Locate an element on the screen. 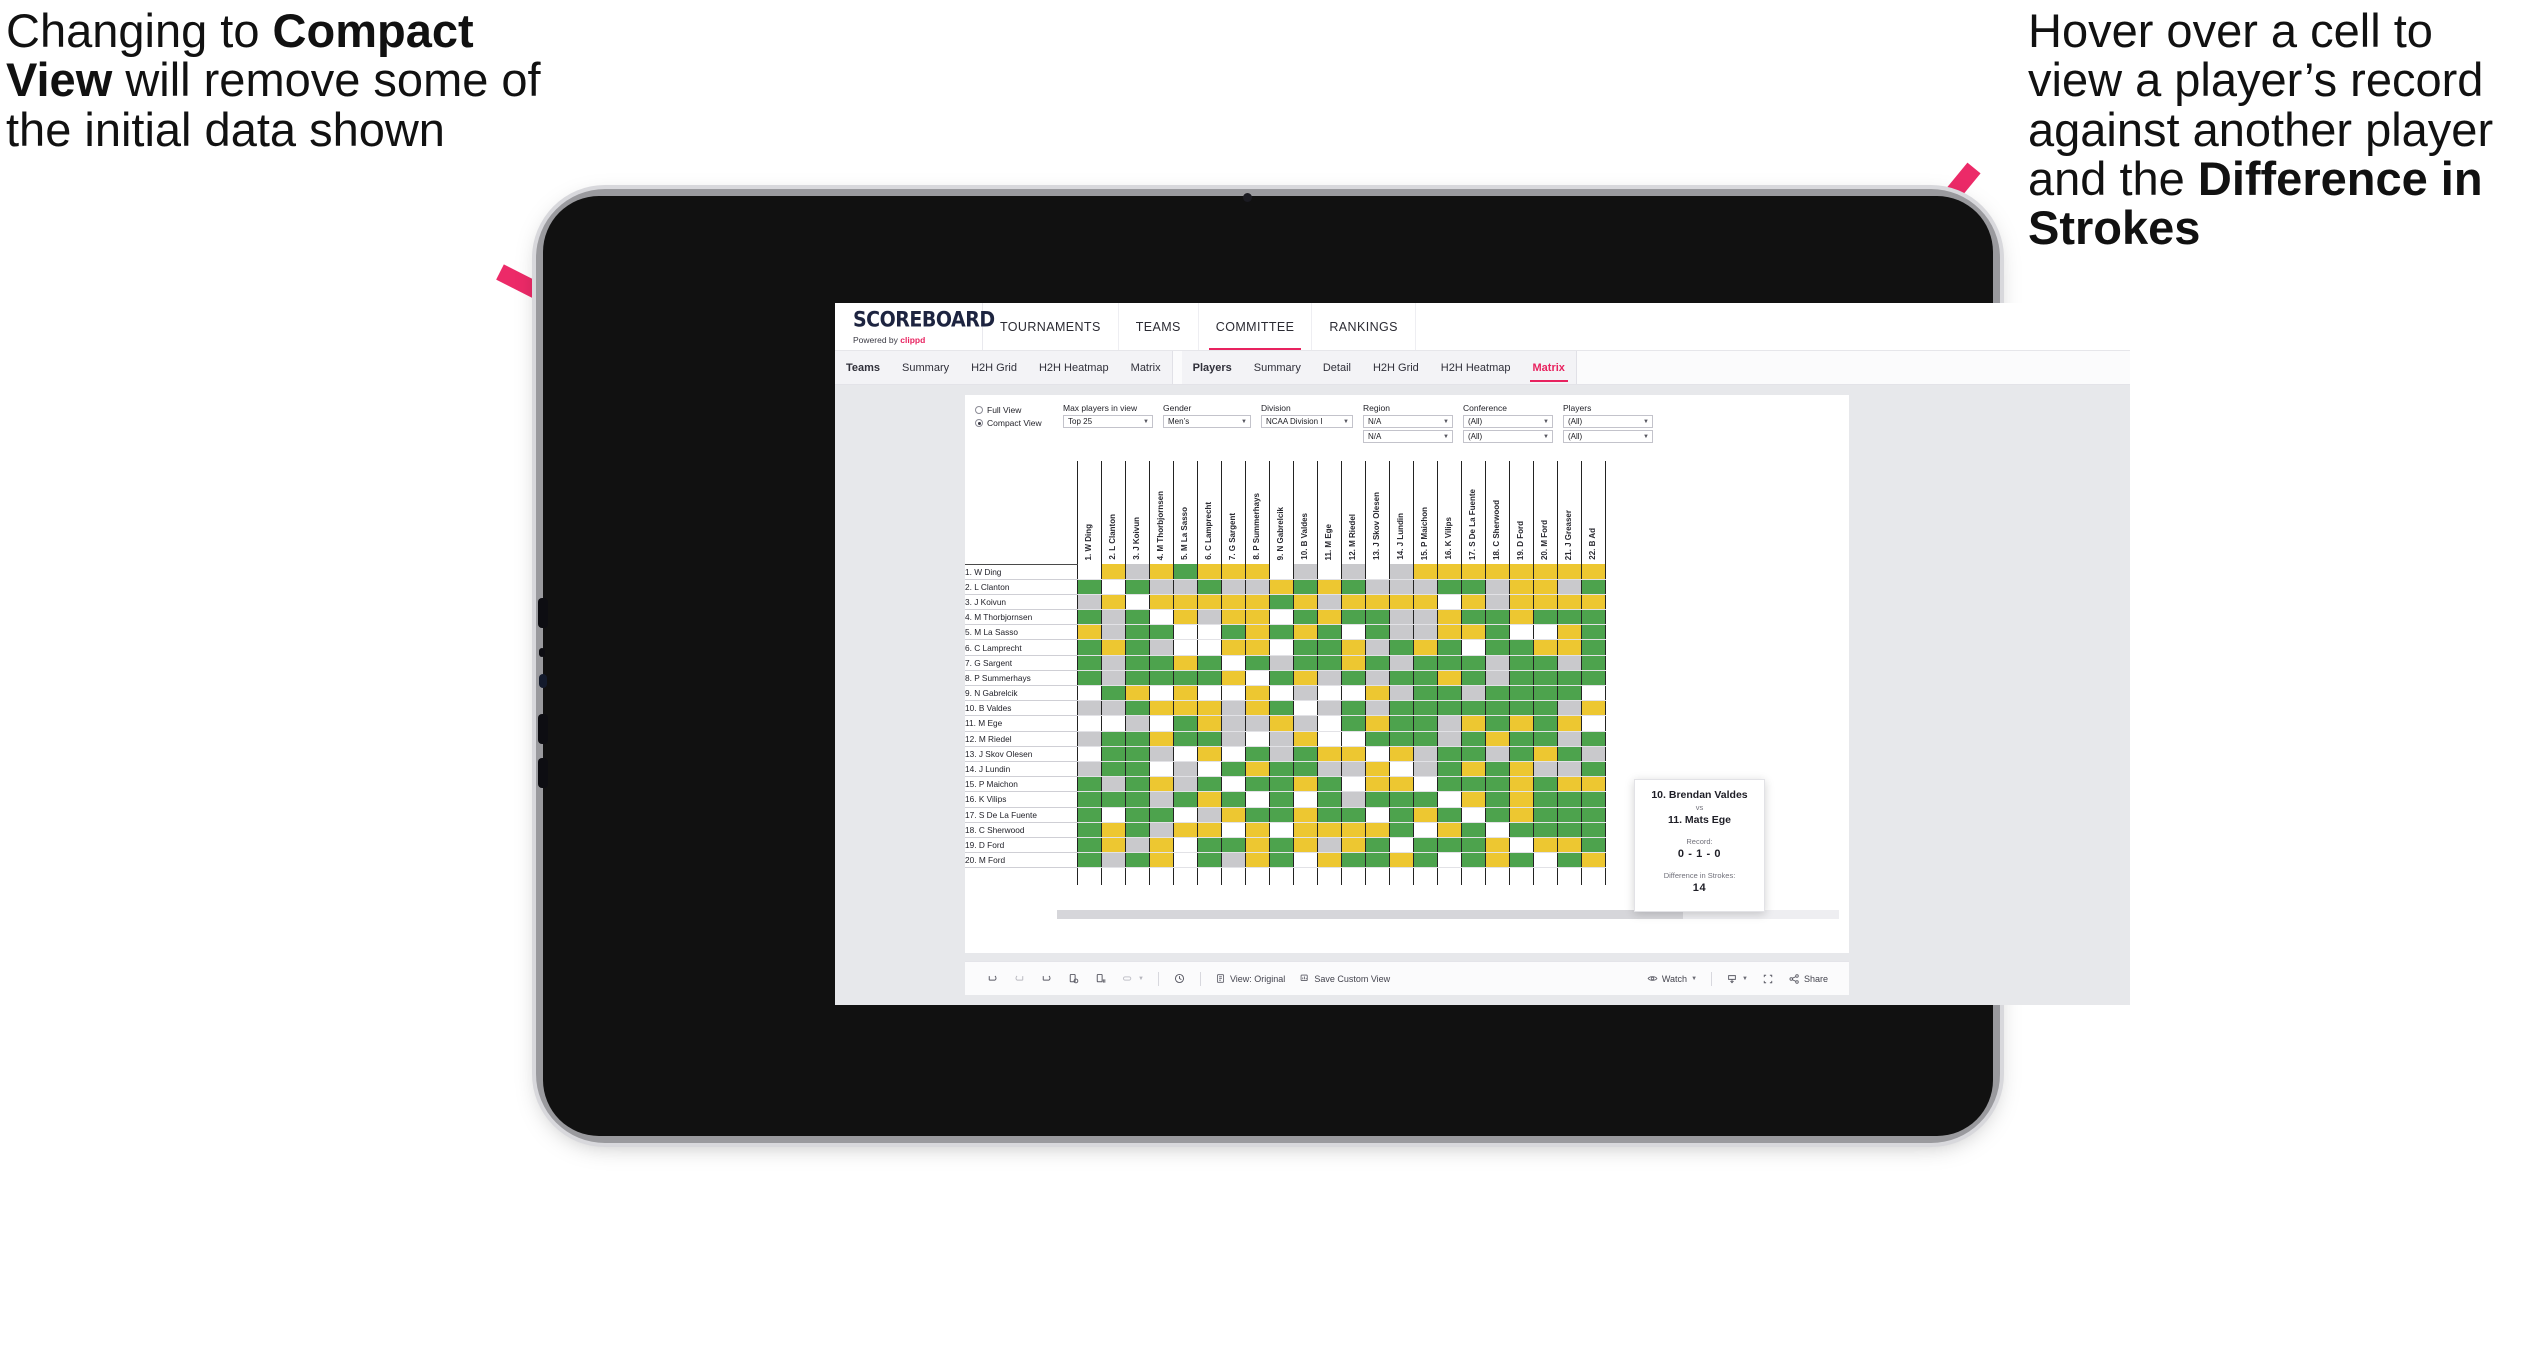  device-button-volume-up is located at coordinates (543, 729).